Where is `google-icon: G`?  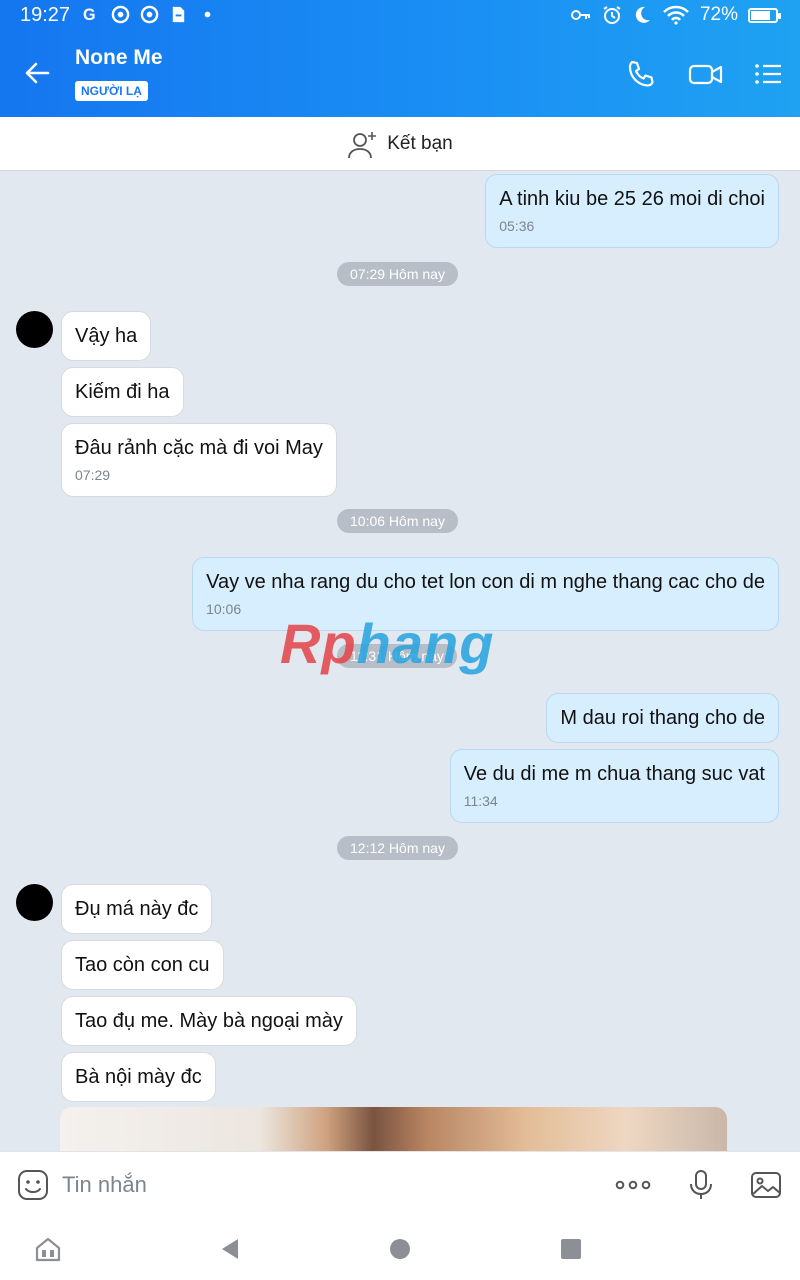 google-icon: G is located at coordinates (91, 14).